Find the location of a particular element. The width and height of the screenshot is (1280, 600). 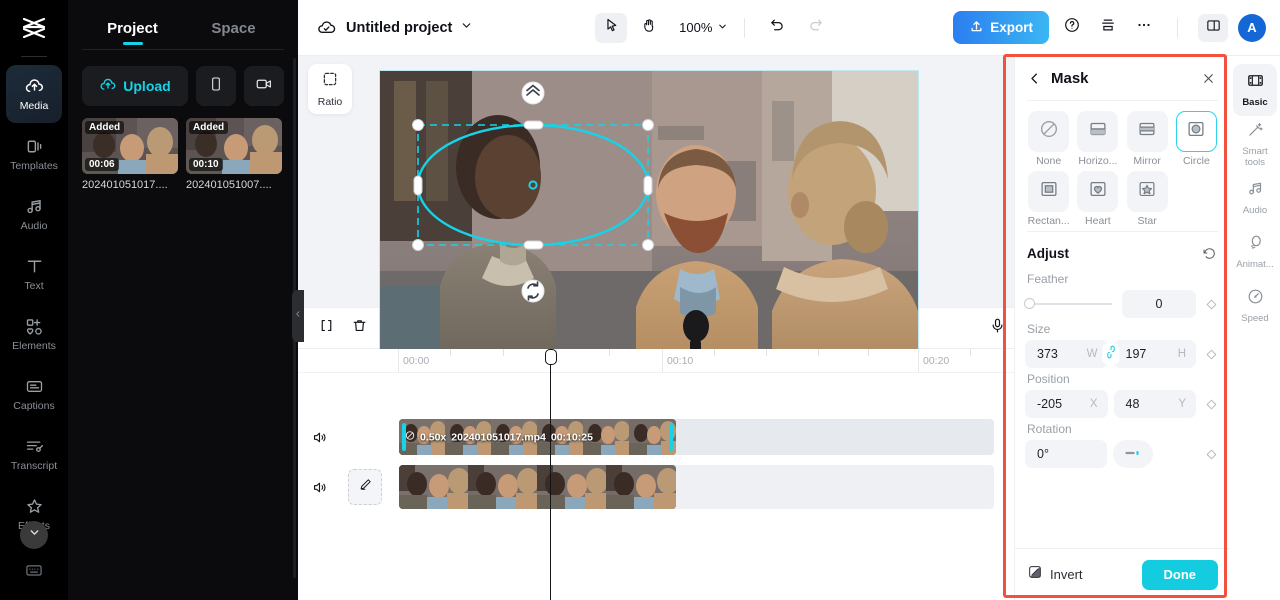

split-icon is located at coordinates (326, 328).